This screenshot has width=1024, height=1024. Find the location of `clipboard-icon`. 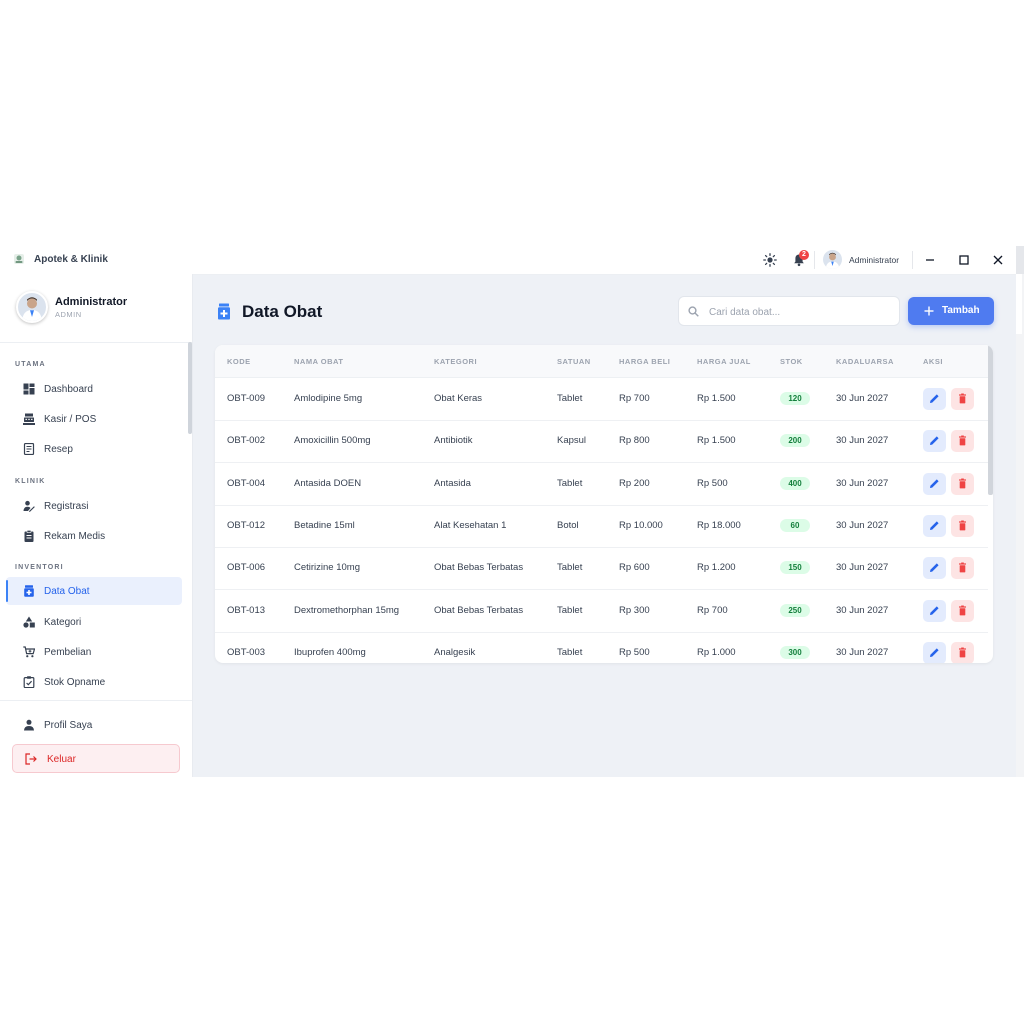

clipboard-icon is located at coordinates (29, 536).